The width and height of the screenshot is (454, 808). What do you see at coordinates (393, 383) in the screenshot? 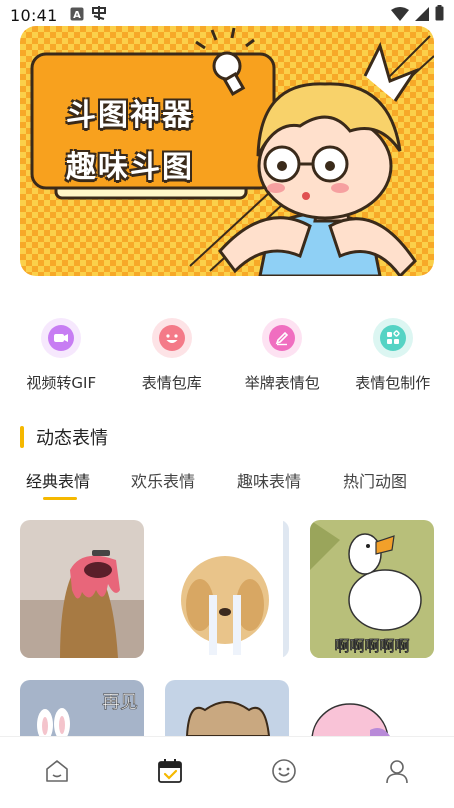
I see `feature-label: 表情包制作` at bounding box center [393, 383].